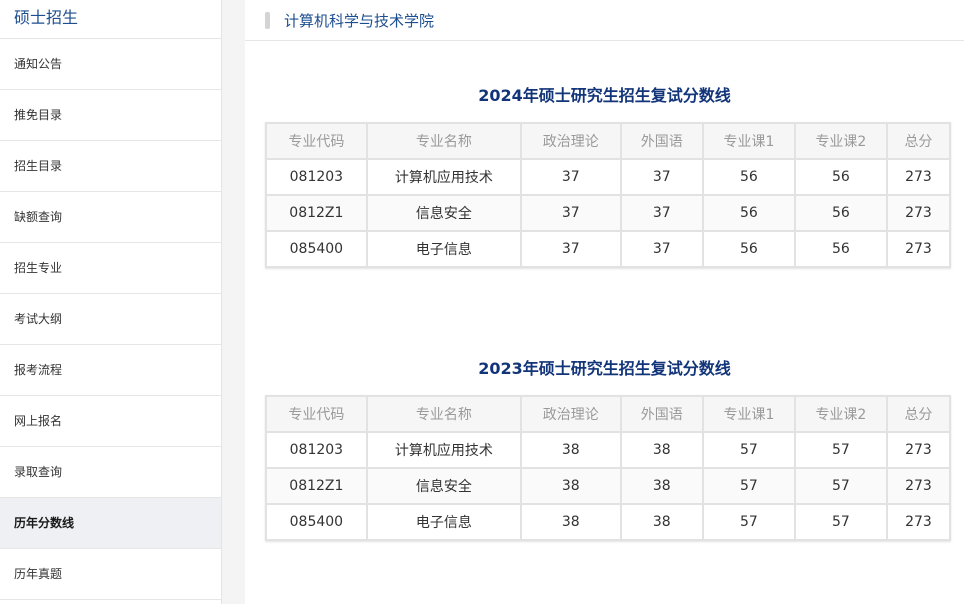 Image resolution: width=964 pixels, height=604 pixels. Describe the element at coordinates (110, 19) in the screenshot. I see `sidebar-title: 硕士招生` at that location.